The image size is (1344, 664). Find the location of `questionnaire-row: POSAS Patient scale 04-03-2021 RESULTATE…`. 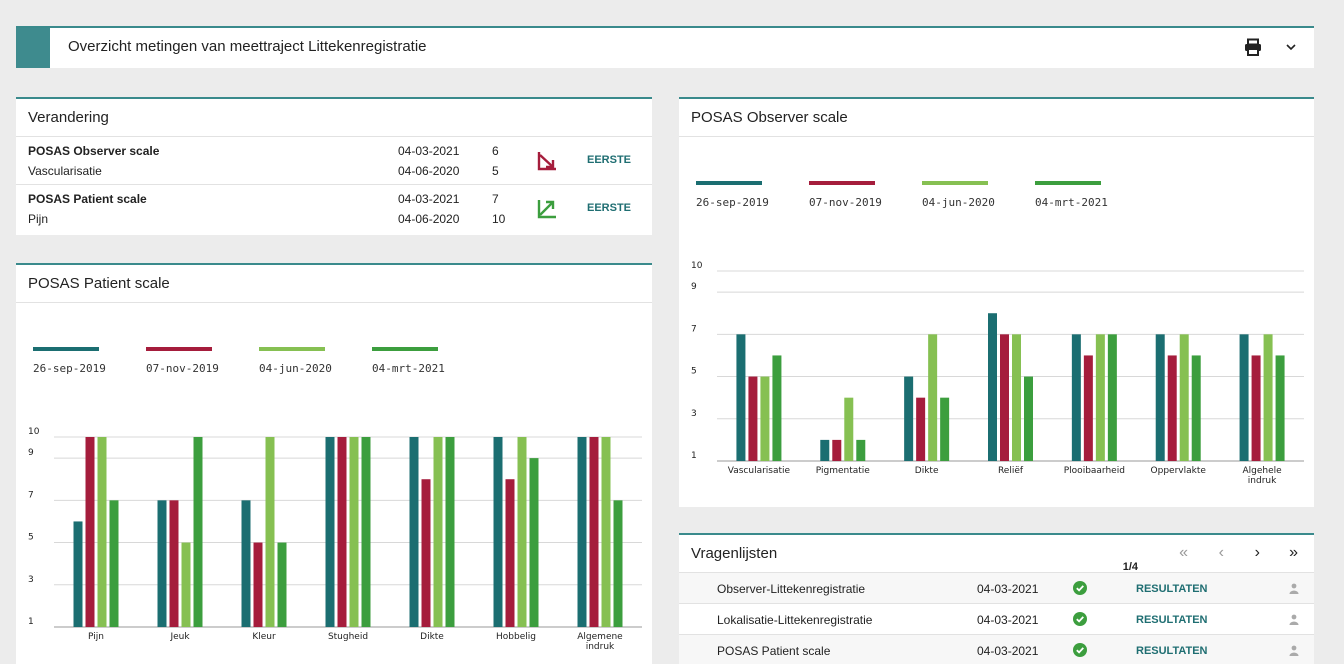

questionnaire-row: POSAS Patient scale 04-03-2021 RESULTATE… is located at coordinates (996, 649).